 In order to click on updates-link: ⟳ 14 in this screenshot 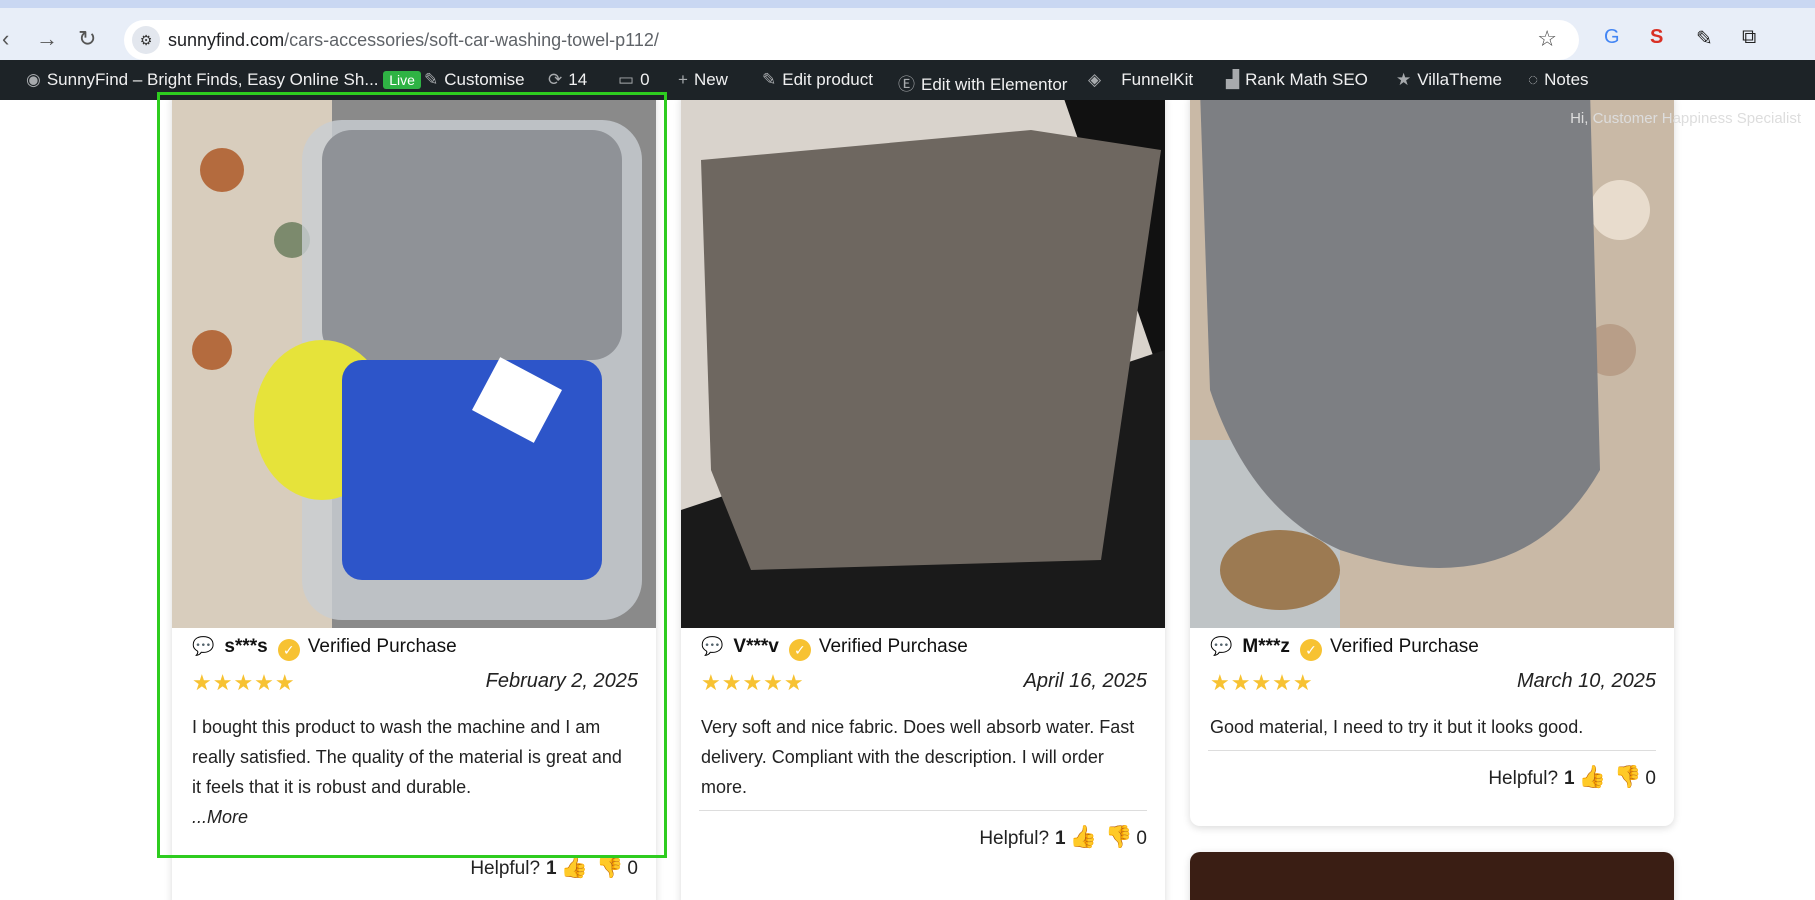, I will do `click(567, 80)`.